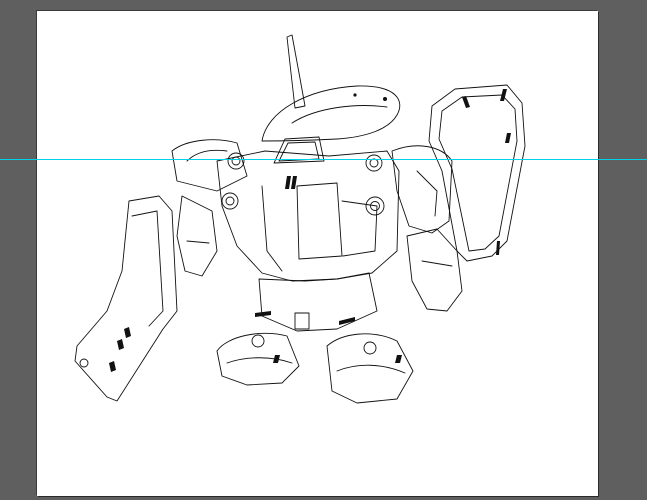 This screenshot has height=500, width=647. What do you see at coordinates (370, 368) in the screenshot?
I see `right-foot` at bounding box center [370, 368].